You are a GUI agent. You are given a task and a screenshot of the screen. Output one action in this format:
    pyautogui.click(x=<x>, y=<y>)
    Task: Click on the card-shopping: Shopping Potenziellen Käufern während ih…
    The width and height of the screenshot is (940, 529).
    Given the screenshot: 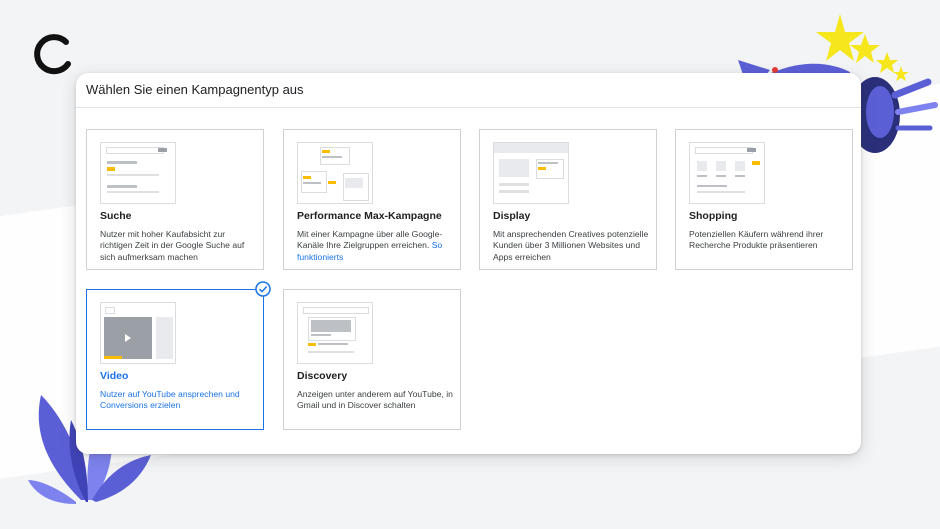 What is the action you would take?
    pyautogui.click(x=764, y=199)
    